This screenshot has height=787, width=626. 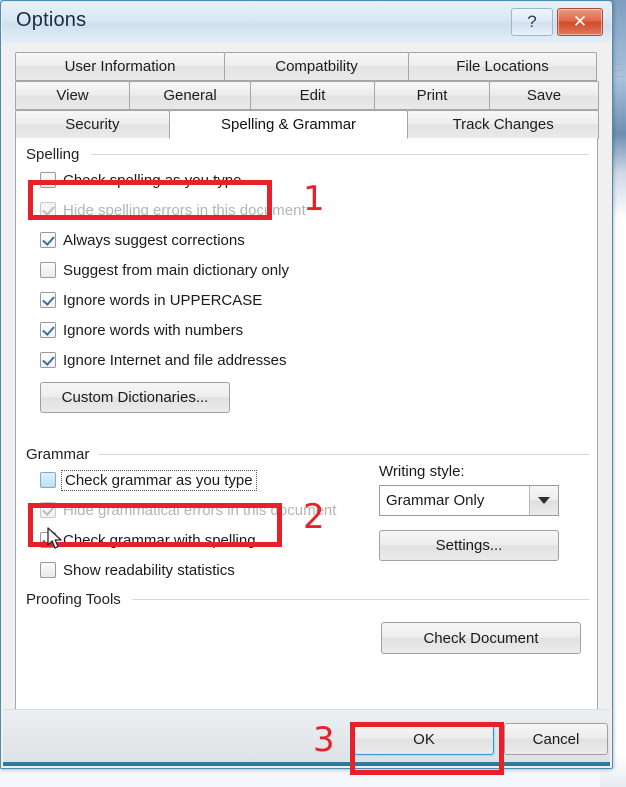 What do you see at coordinates (163, 300) in the screenshot?
I see `label-ignore-words-in-uppercase: Ignore words in UPPERCASE` at bounding box center [163, 300].